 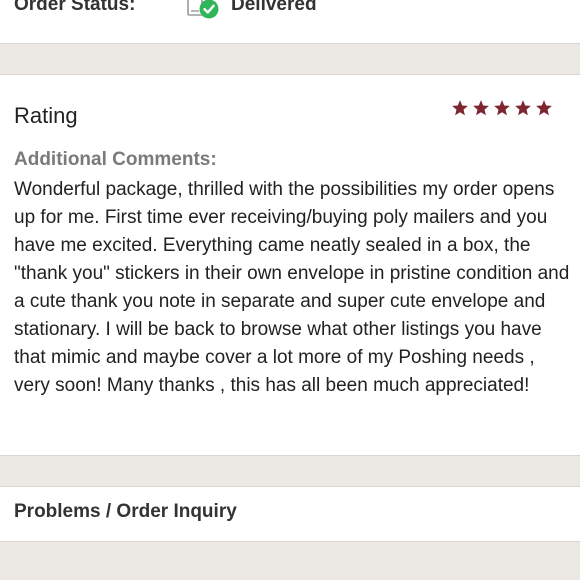 What do you see at coordinates (125, 511) in the screenshot?
I see `problems-order-inquiry-label: Problems / Order Inquiry` at bounding box center [125, 511].